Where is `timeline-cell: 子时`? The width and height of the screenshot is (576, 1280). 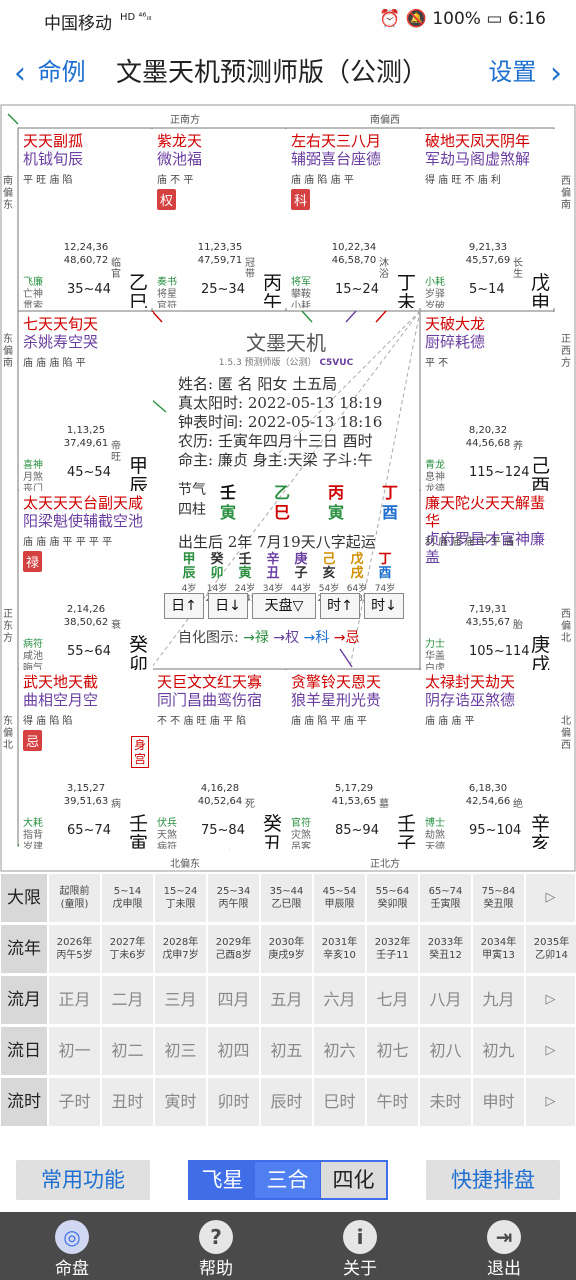
timeline-cell: 子时 is located at coordinates (74, 1102).